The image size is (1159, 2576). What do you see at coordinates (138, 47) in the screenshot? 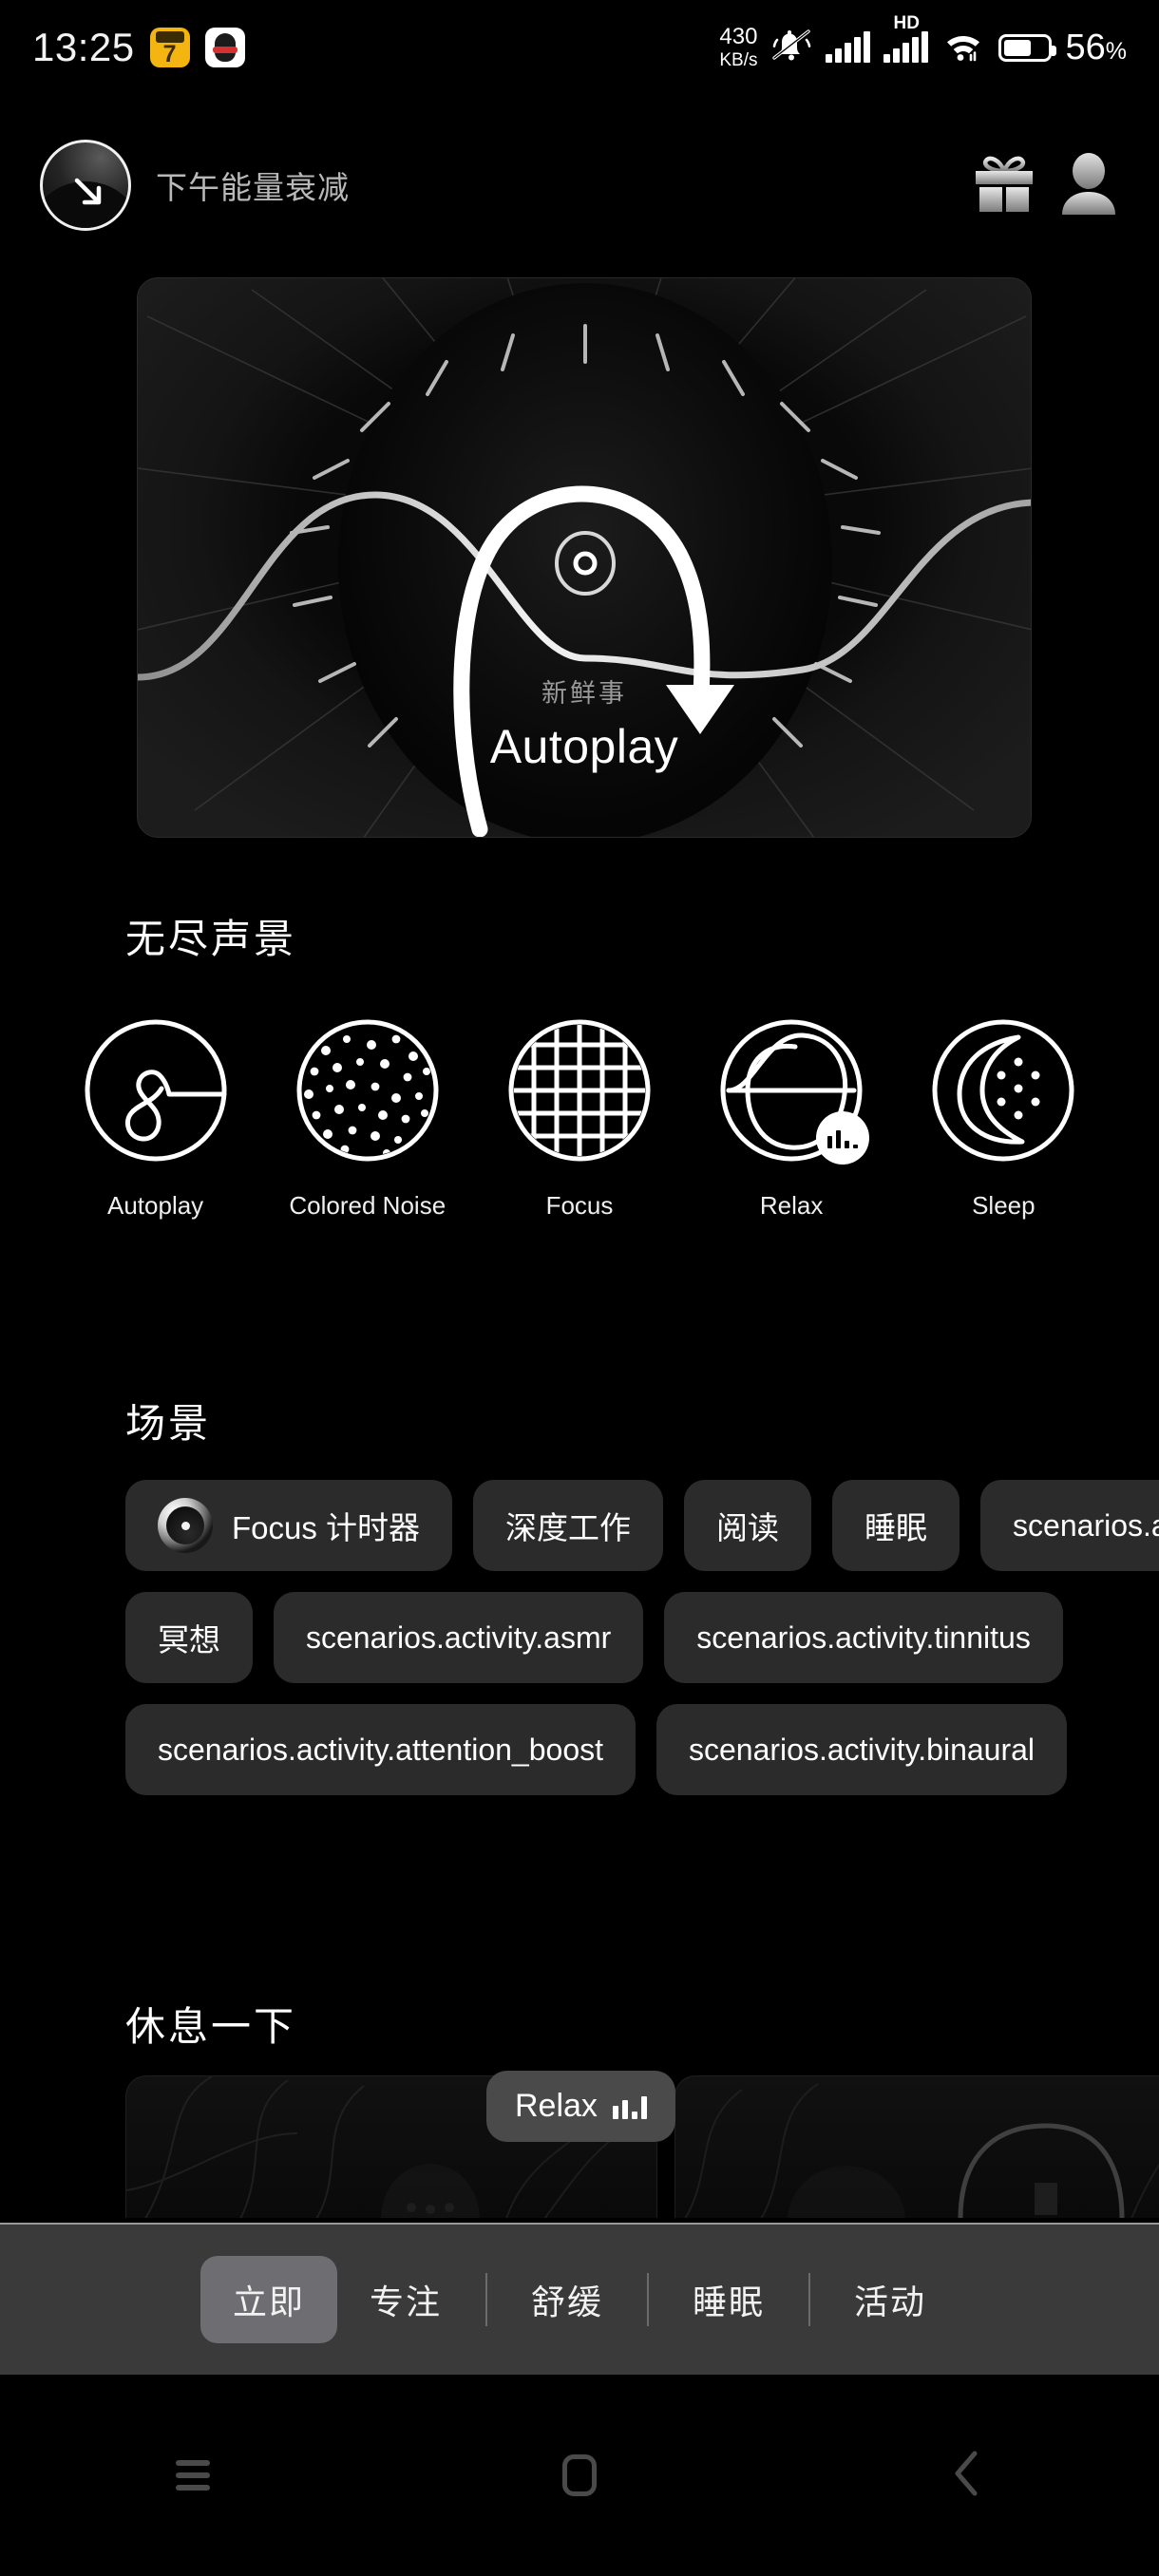
I see `status-bar-left: 13:25` at bounding box center [138, 47].